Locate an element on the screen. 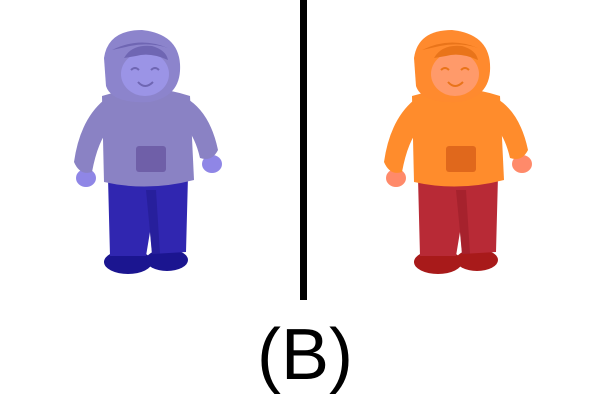  purple-toy-figure is located at coordinates (148, 152).